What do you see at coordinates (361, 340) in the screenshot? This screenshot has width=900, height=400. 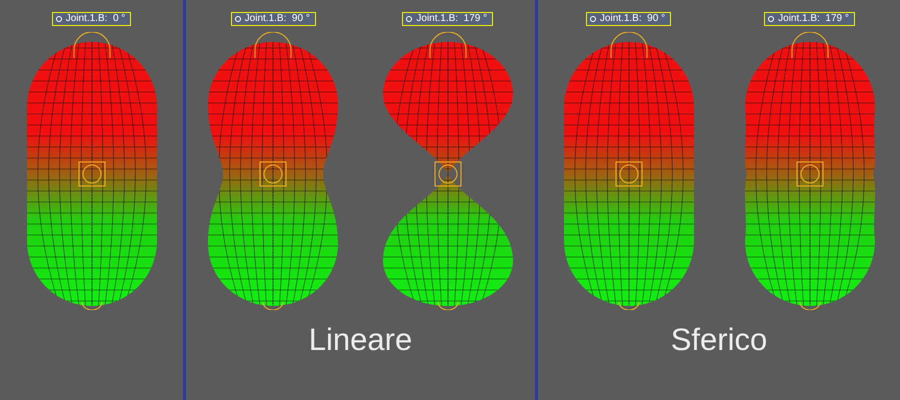 I see `panel-caption: Lineare` at bounding box center [361, 340].